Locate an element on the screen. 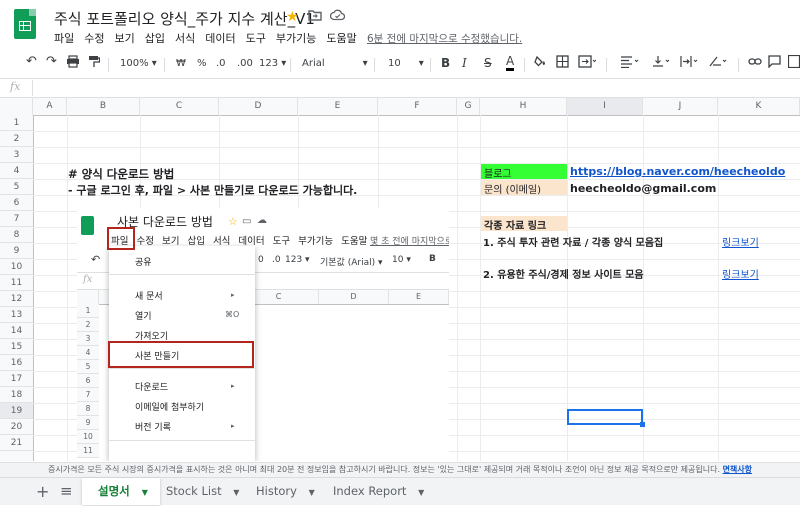 Image resolution: width=800 pixels, height=506 pixels. zoom-select: 100% ▾ is located at coordinates (138, 63).